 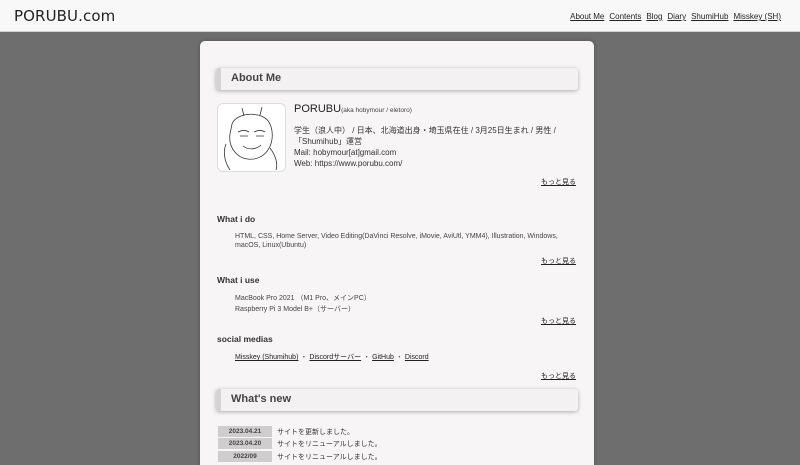 I want to click on what-i-use-heading: What i use, so click(x=238, y=280).